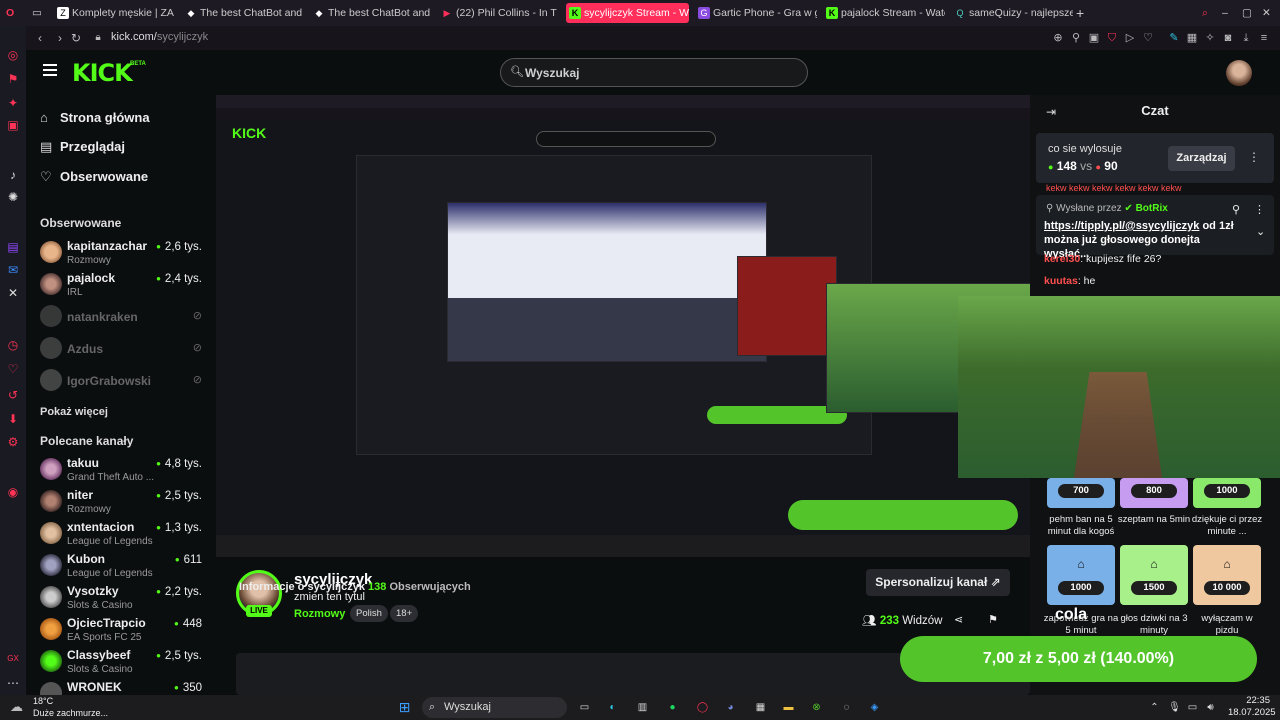 The width and height of the screenshot is (1280, 720). What do you see at coordinates (319, 614) in the screenshot?
I see `stream-category: Rozmowy` at bounding box center [319, 614].